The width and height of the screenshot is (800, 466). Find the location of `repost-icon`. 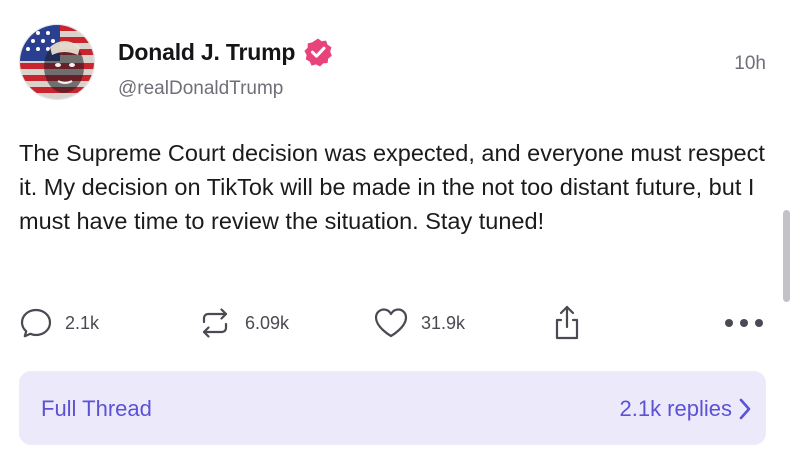

repost-icon is located at coordinates (215, 323).